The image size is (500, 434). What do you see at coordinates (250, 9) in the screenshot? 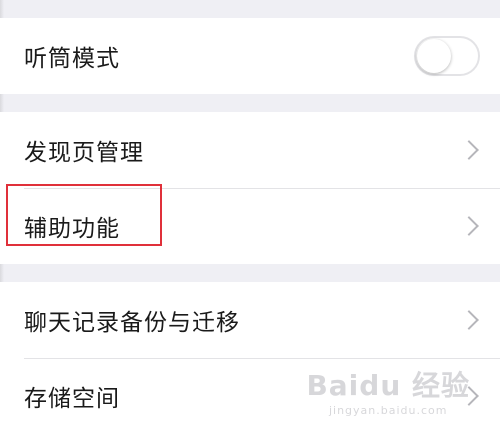
I see `top-spacer` at bounding box center [250, 9].